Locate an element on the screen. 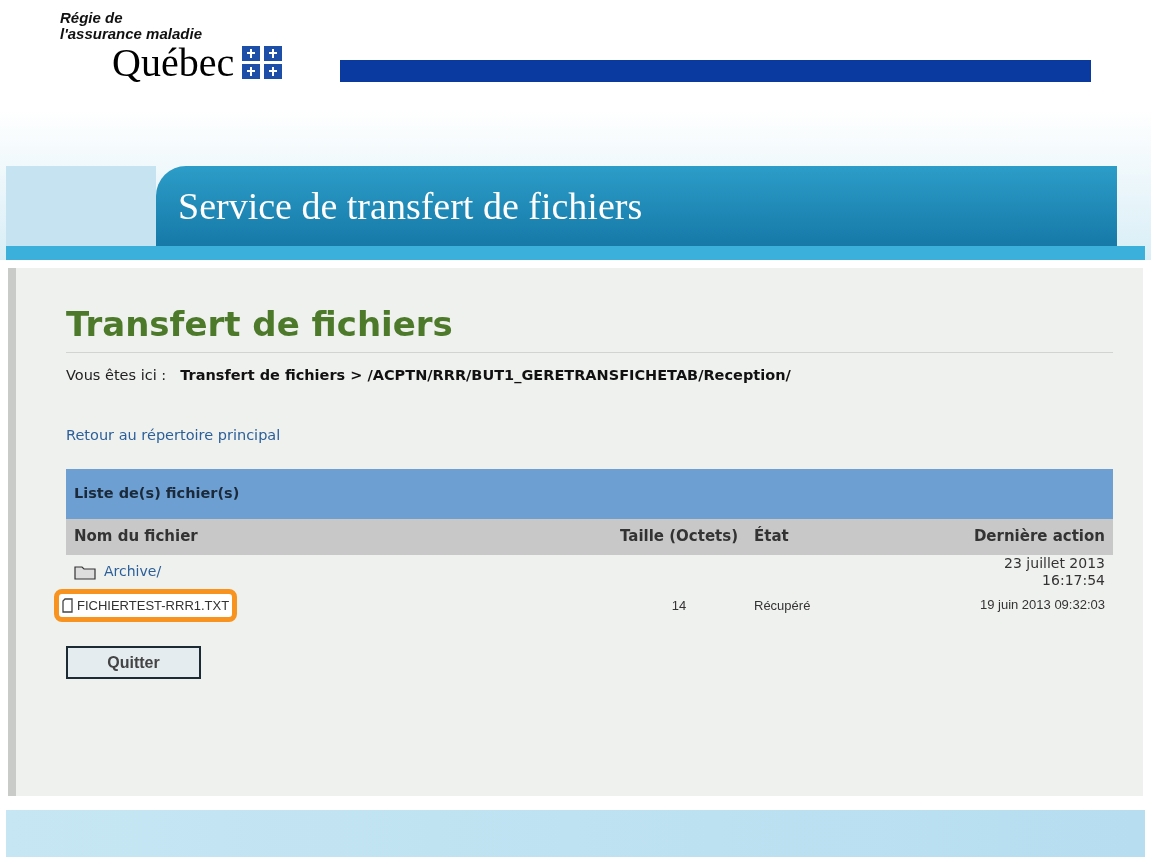 This screenshot has width=1151, height=857. flag-icon is located at coordinates (262, 63).